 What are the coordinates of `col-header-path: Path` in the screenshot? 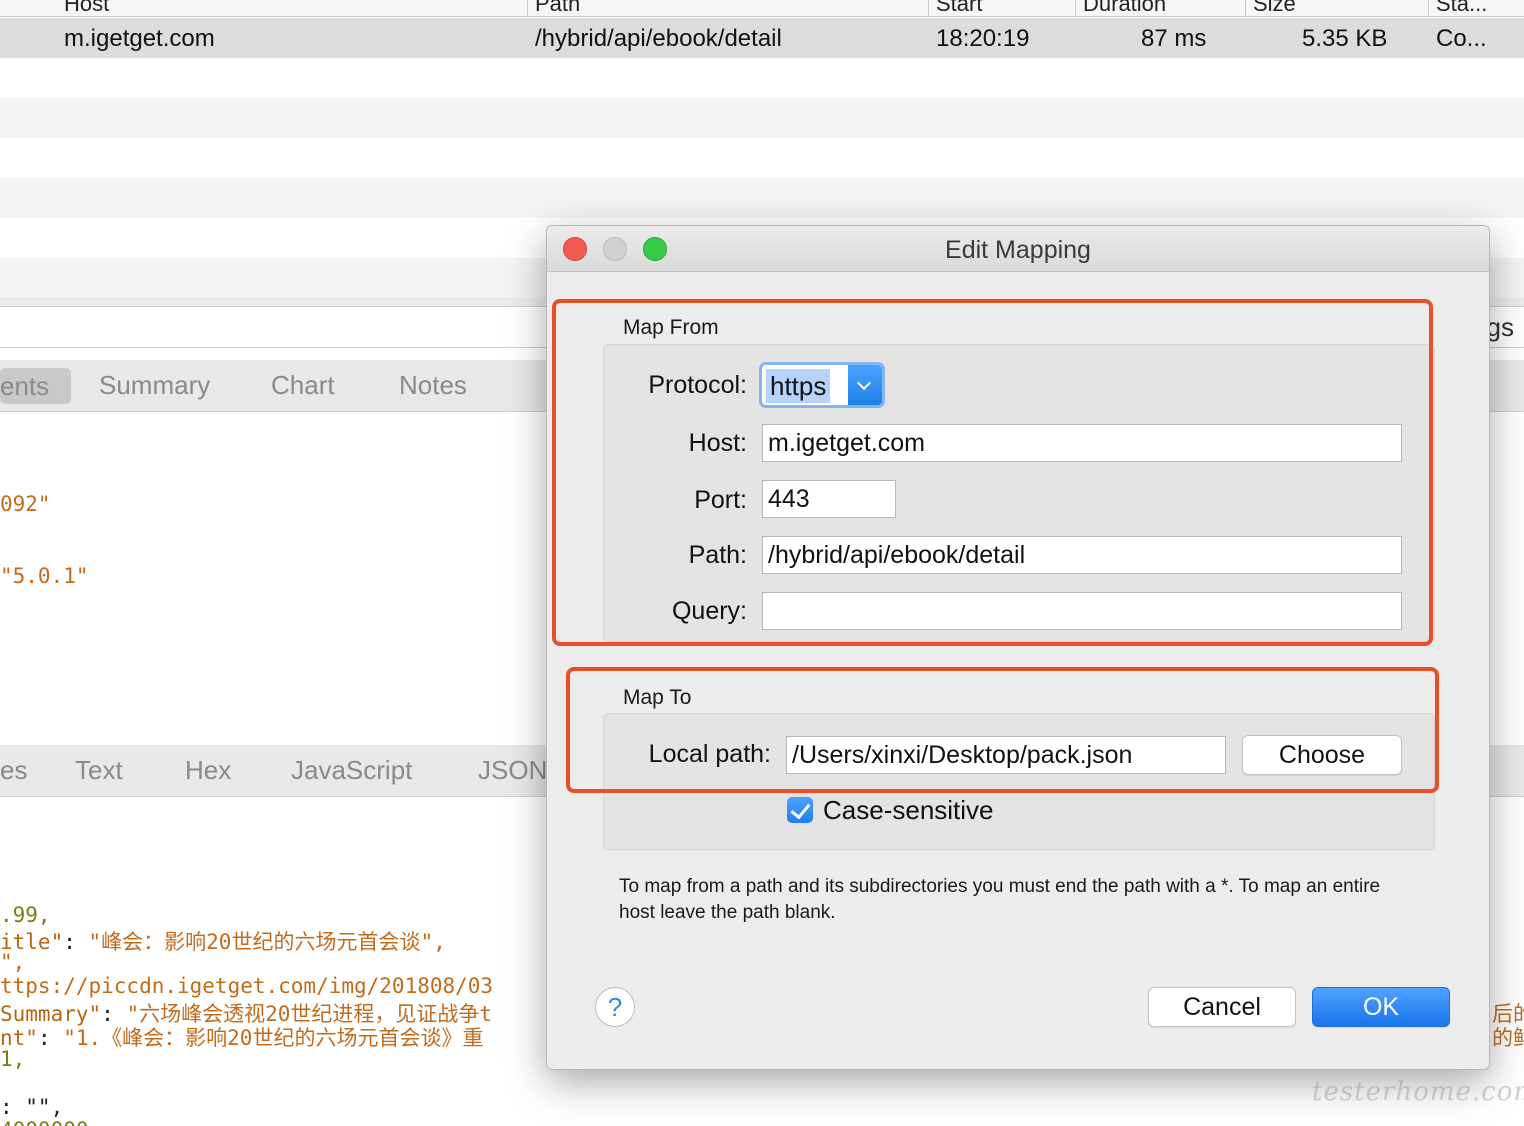 It's located at (557, 8).